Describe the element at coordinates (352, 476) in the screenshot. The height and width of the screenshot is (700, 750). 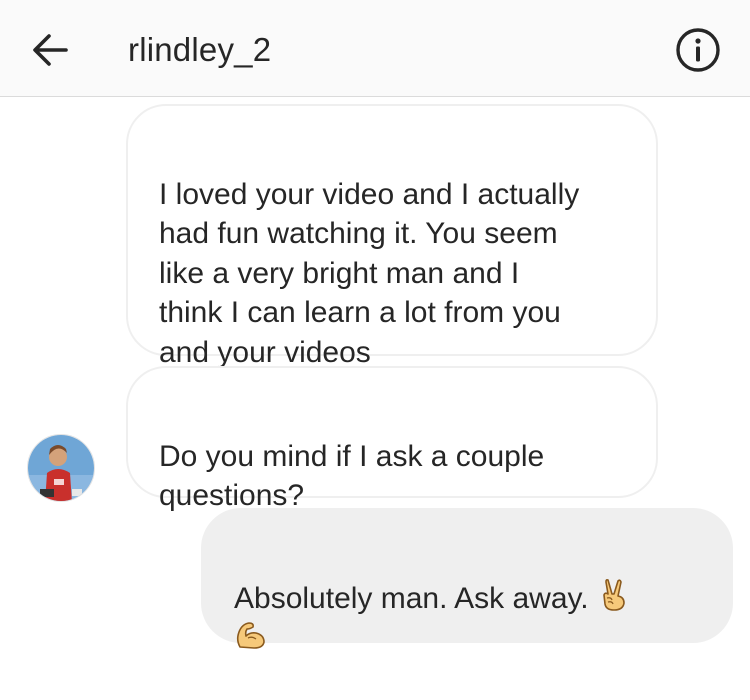
I see `message-text: Do you mind if I ask a couple questions?` at that location.